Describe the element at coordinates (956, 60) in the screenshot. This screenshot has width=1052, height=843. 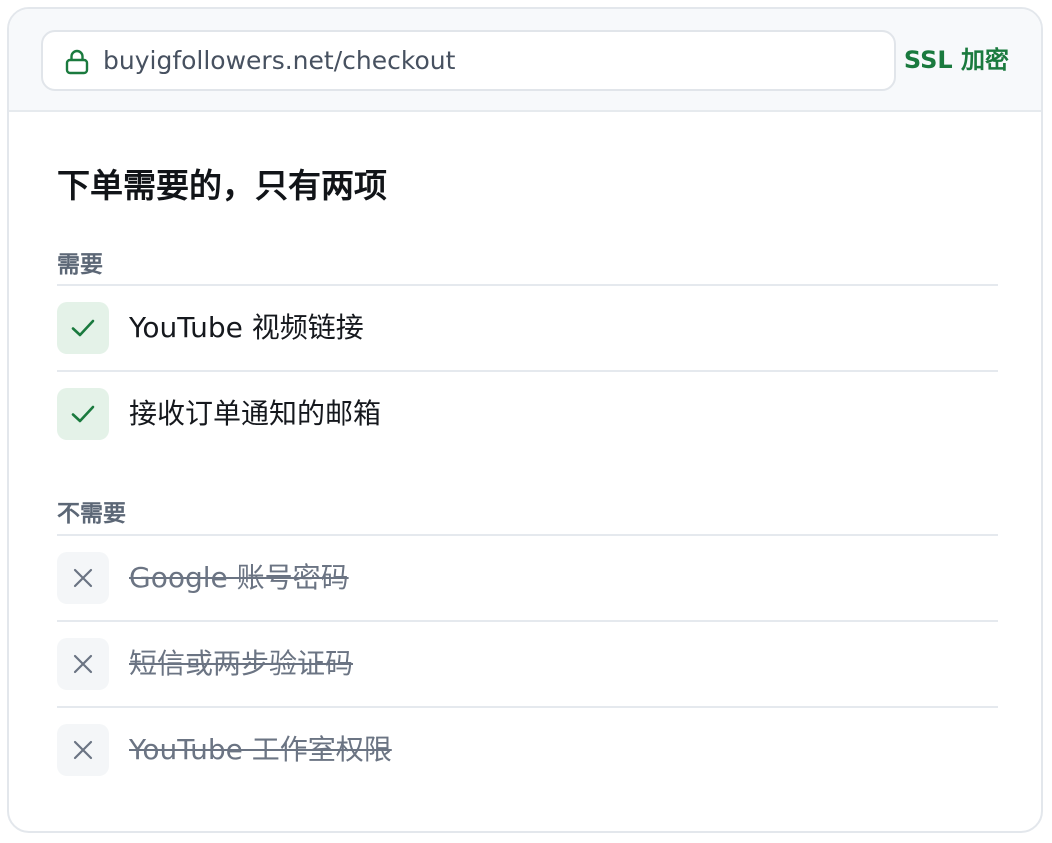
I see `ssl-badge: SSL 加密` at that location.